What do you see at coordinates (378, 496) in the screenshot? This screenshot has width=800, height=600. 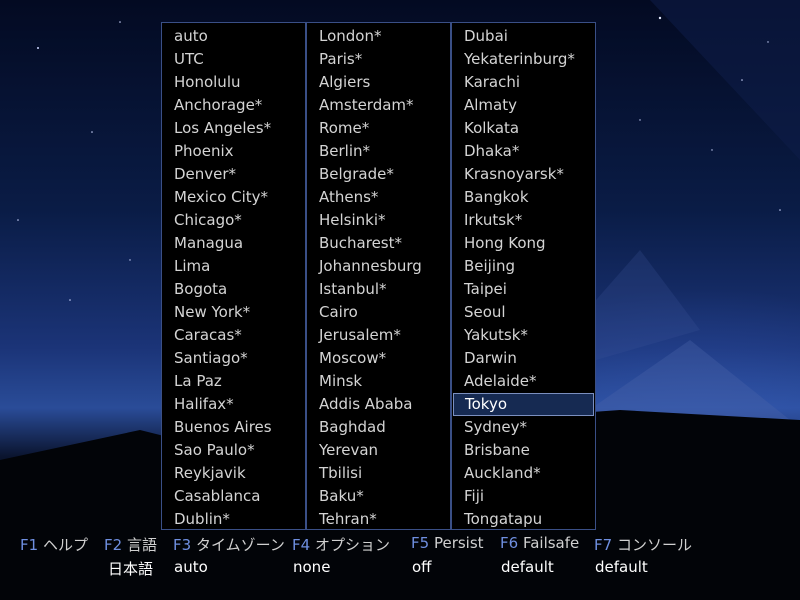 I see `timezone-option: Baku*` at bounding box center [378, 496].